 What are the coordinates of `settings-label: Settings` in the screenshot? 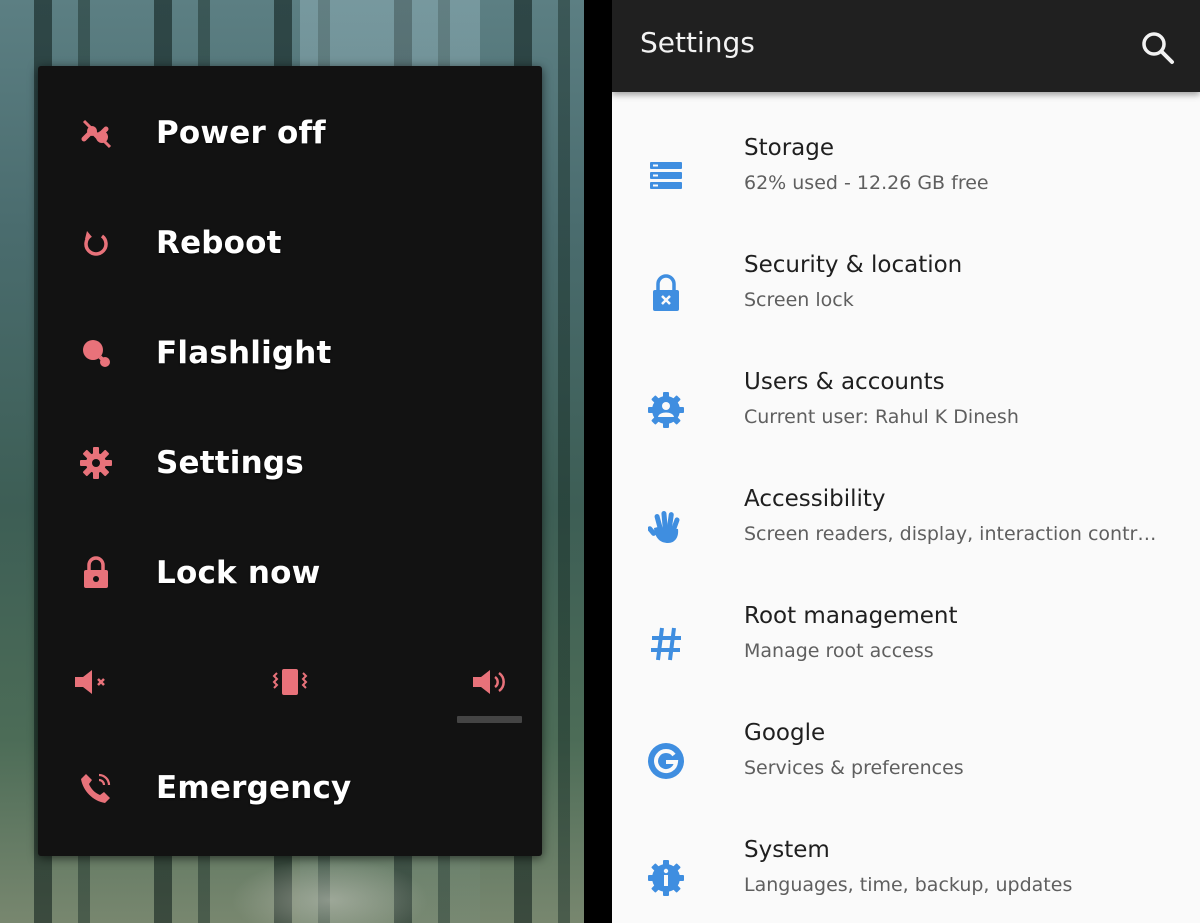 It's located at (230, 463).